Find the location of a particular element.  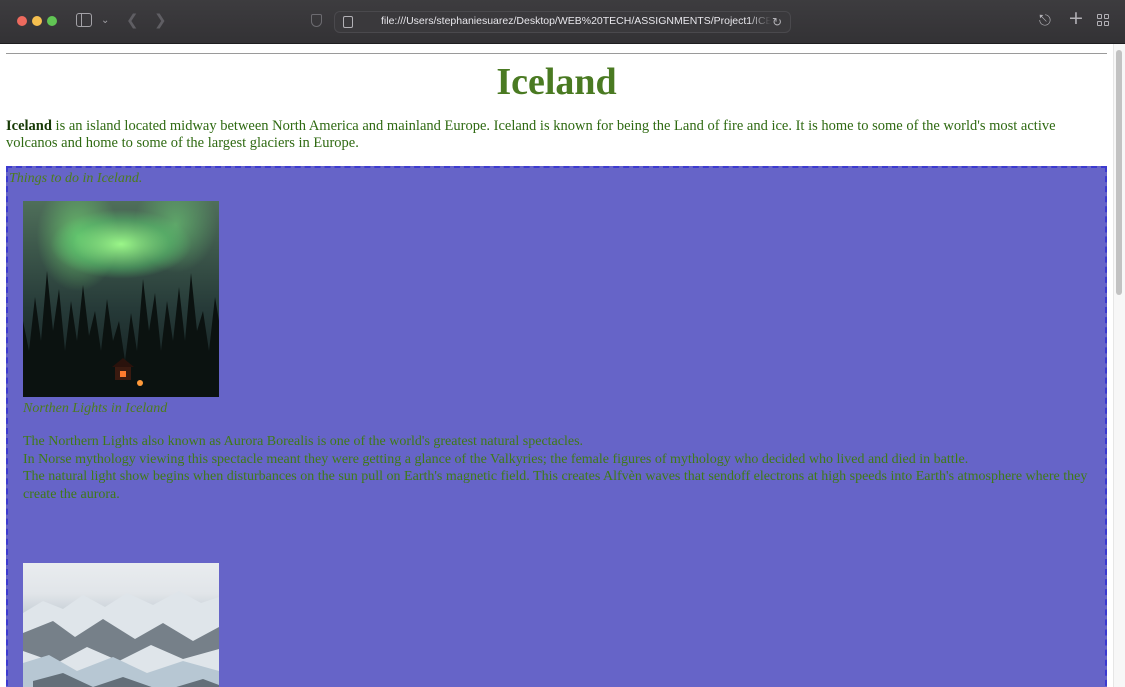

window-maximize-button is located at coordinates (52, 21).